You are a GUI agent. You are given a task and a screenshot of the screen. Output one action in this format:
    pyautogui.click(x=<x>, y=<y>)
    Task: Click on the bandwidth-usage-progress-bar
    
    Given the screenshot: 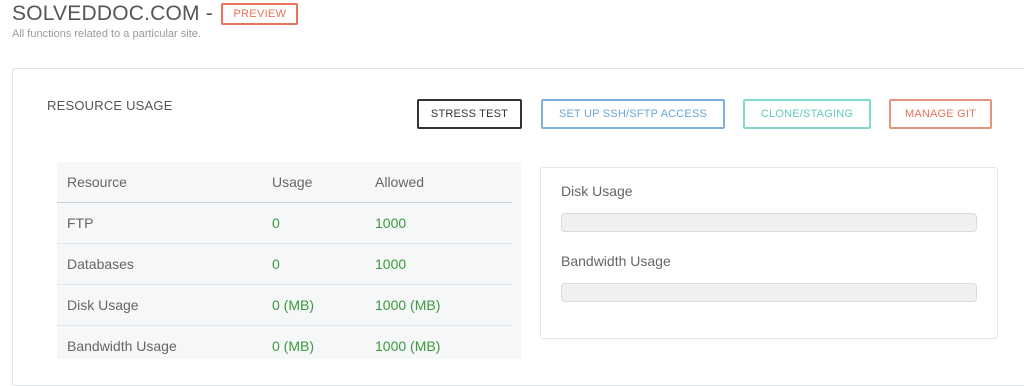 What is the action you would take?
    pyautogui.click(x=769, y=292)
    